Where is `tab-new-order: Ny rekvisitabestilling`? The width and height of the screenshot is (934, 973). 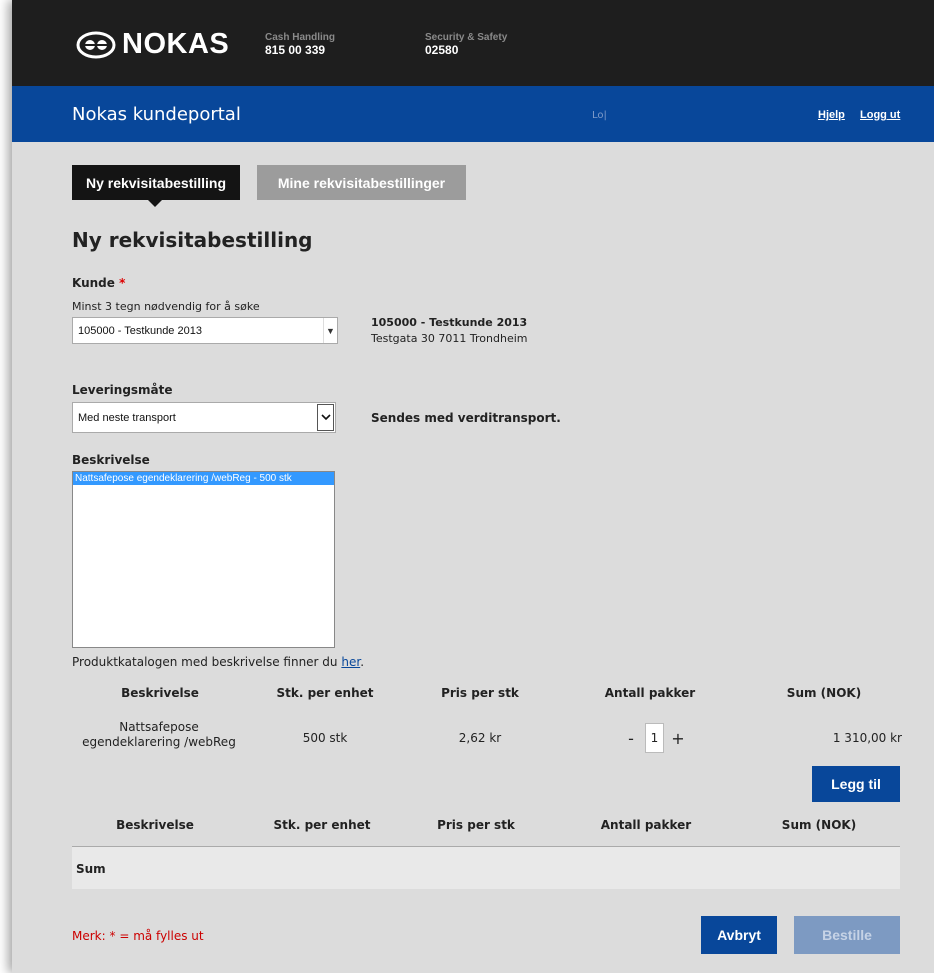
tab-new-order: Ny rekvisitabestilling is located at coordinates (156, 186).